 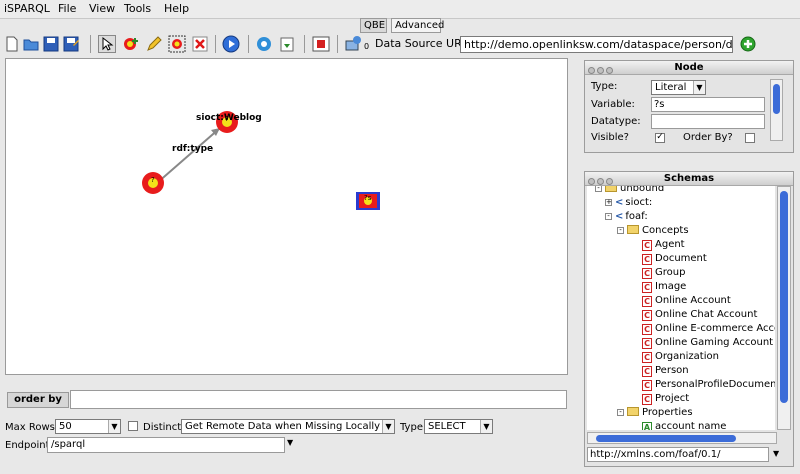 I want to click on node-visible-label: Visible?, so click(x=610, y=137).